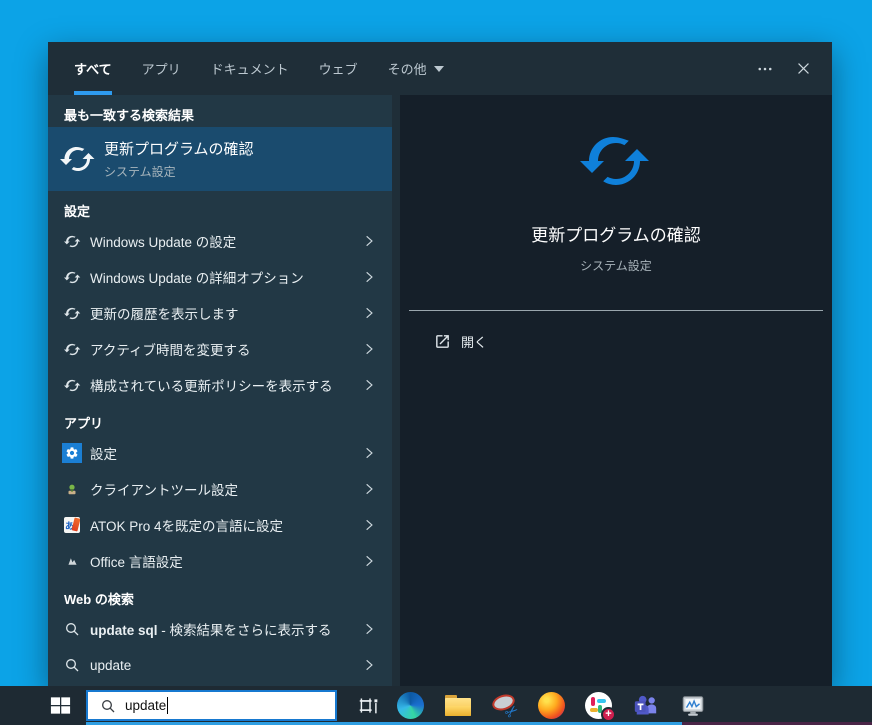 This screenshot has width=872, height=725. I want to click on preview-title: 更新プログラムの確認, so click(616, 235).